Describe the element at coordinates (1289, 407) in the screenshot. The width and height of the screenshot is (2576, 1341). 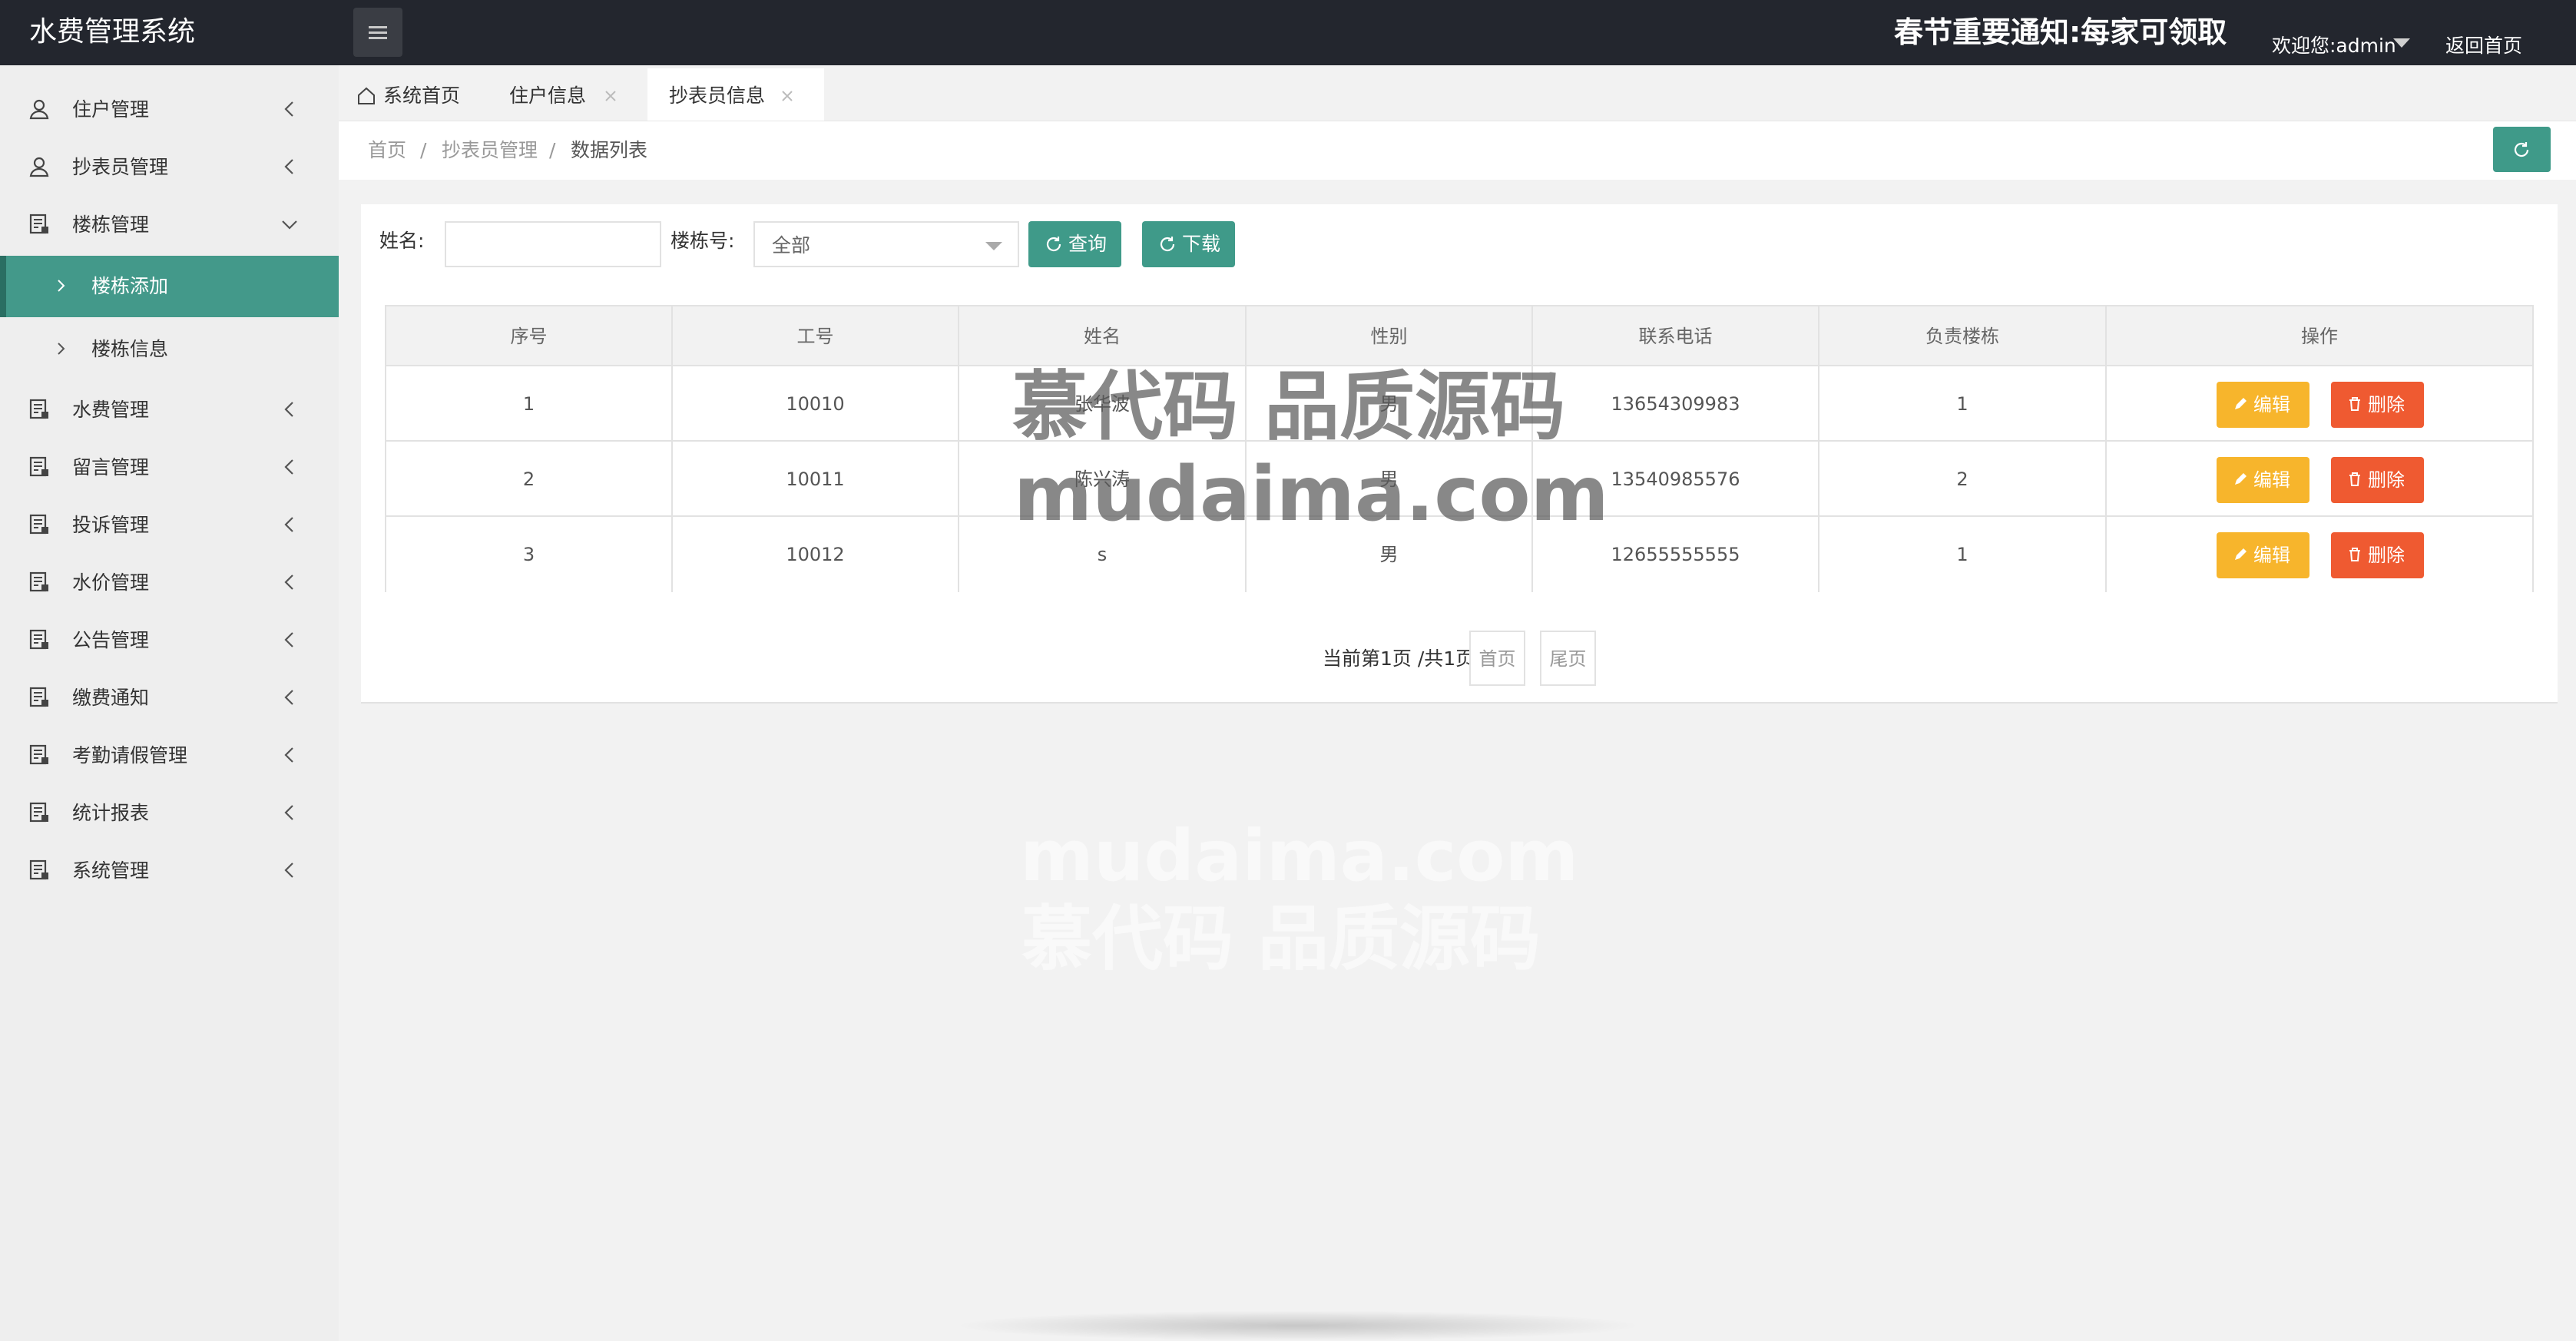
I see `watermark-text: 慕代码 品质源码` at that location.